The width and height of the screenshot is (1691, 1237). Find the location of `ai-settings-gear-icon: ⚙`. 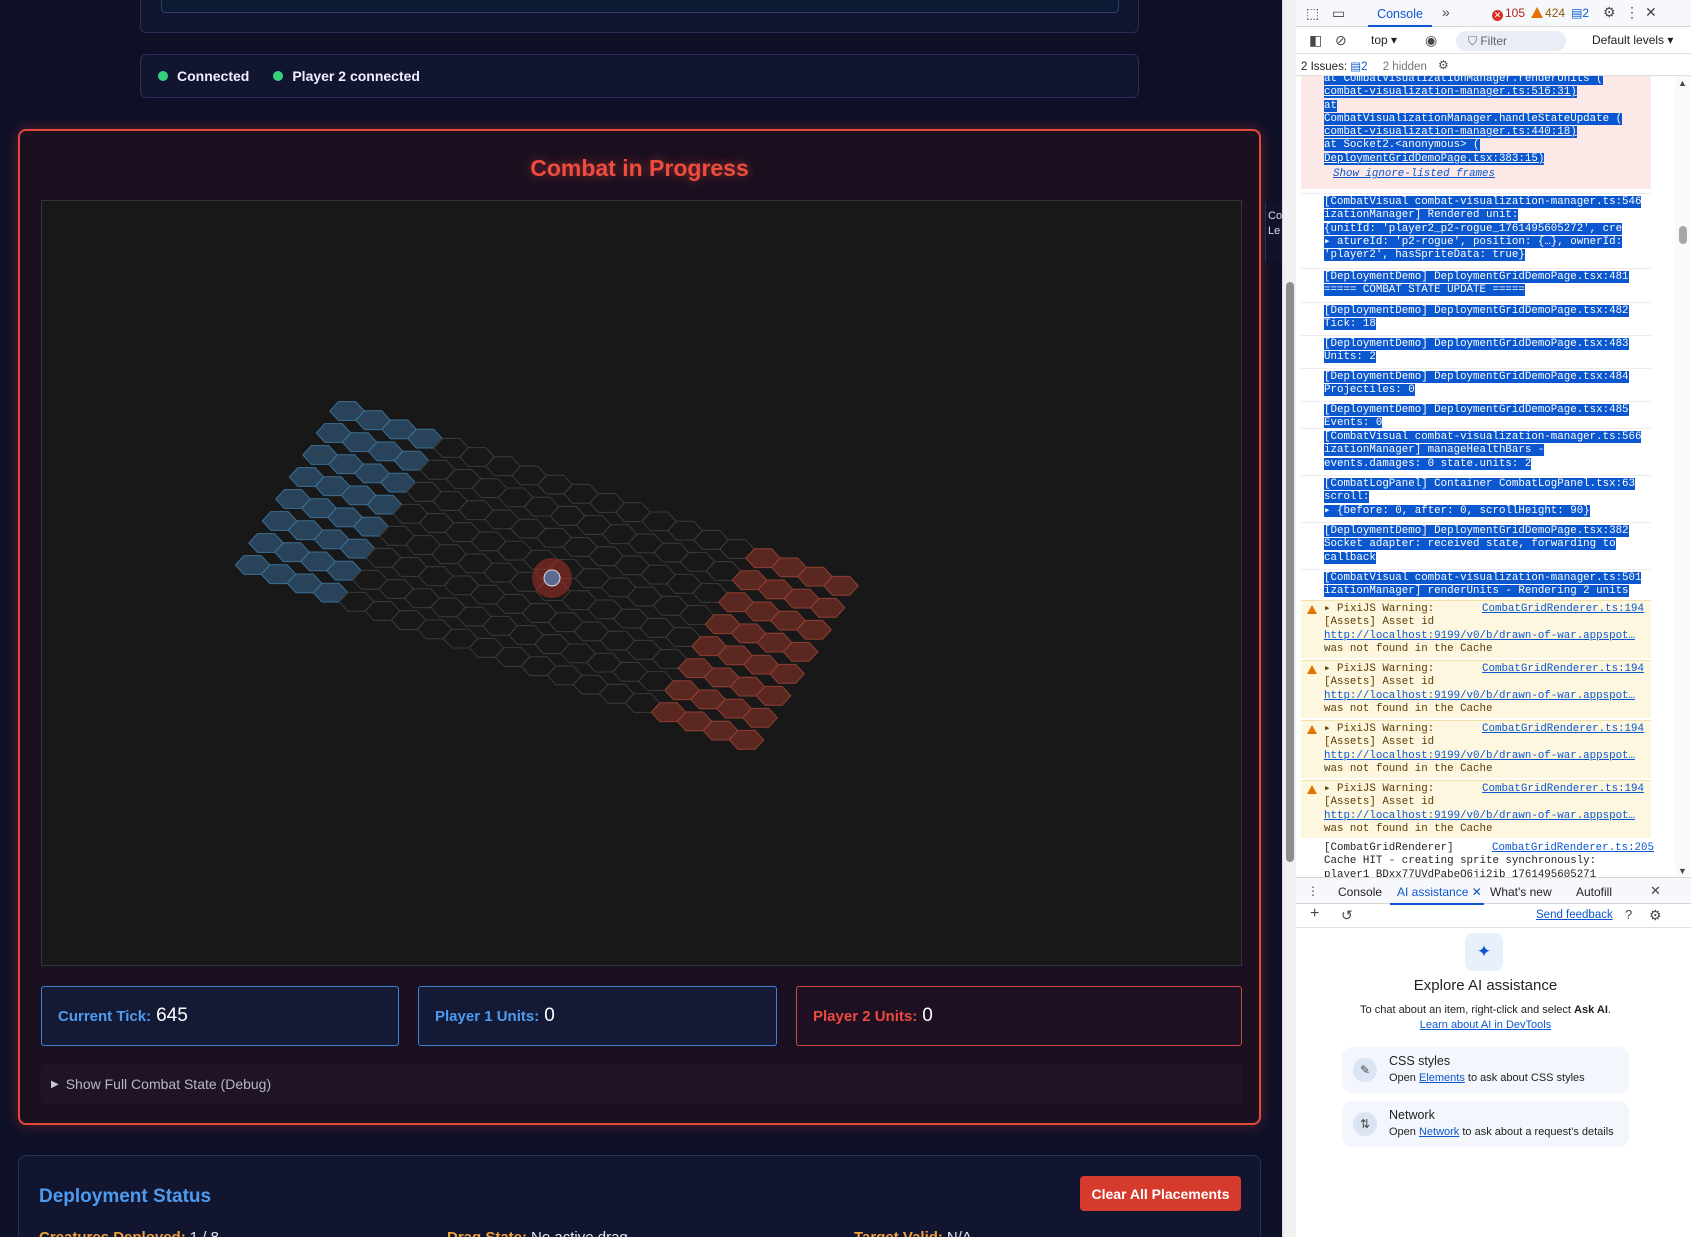

ai-settings-gear-icon: ⚙ is located at coordinates (1655, 915).